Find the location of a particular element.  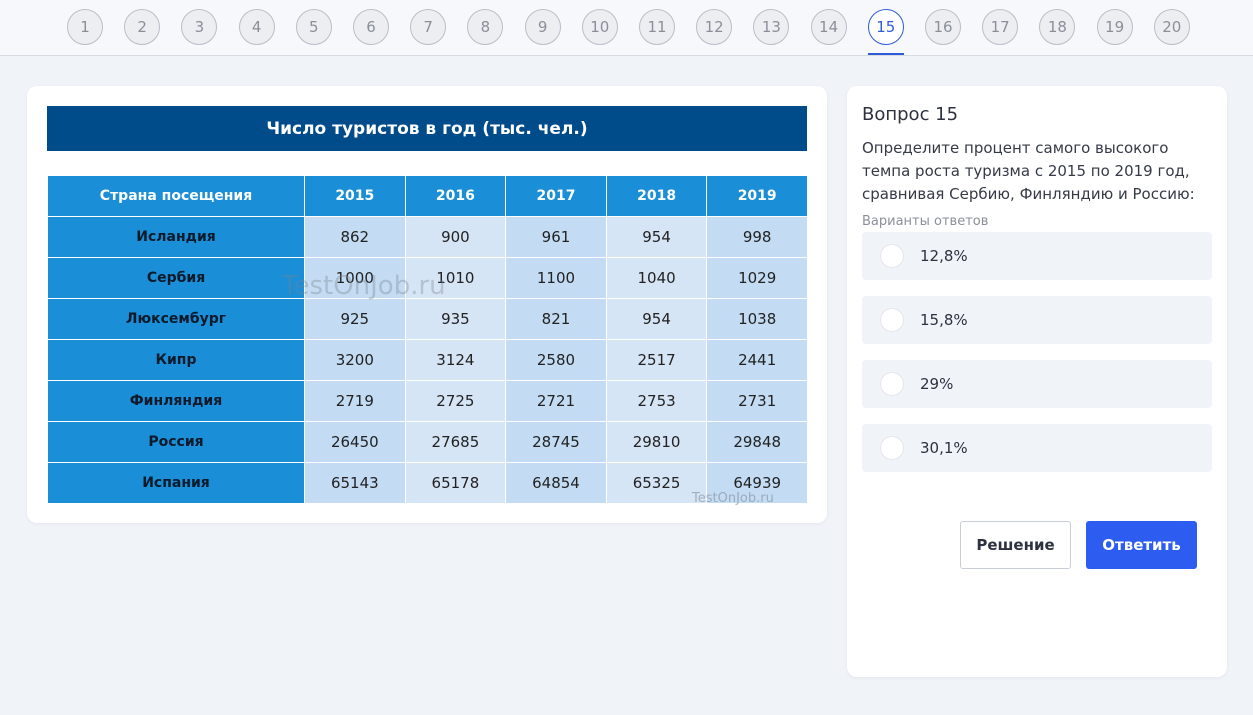

column-header-year: 2017 is located at coordinates (556, 196).